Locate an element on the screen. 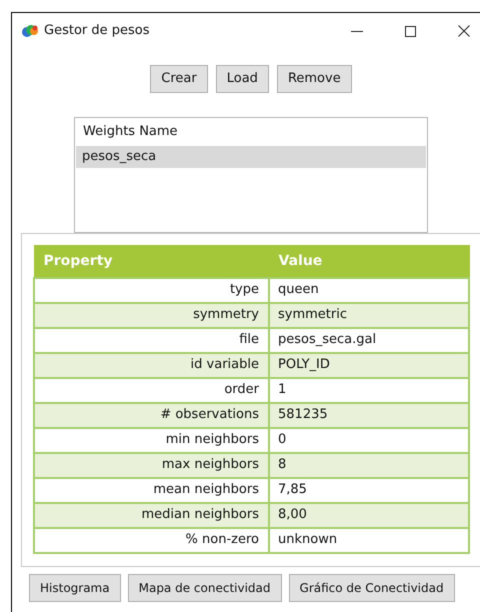 Image resolution: width=480 pixels, height=612 pixels. action-button: Gráfico de Conectividad is located at coordinates (371, 588).